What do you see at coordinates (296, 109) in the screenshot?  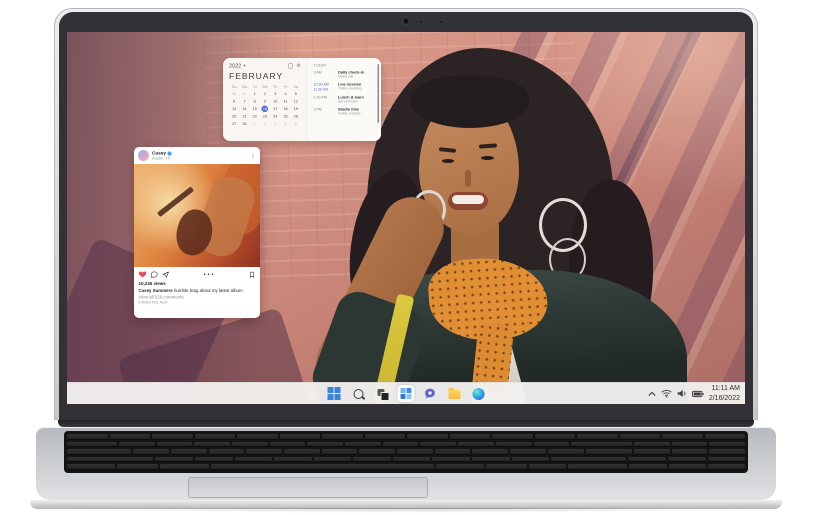 I see `calendar-day: 19` at bounding box center [296, 109].